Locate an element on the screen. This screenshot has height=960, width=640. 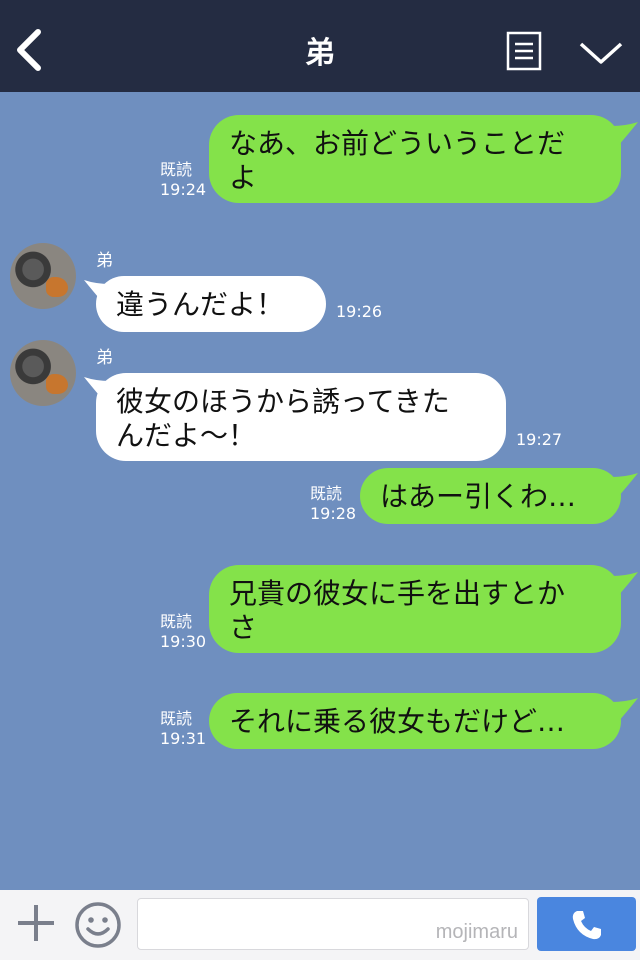
message-bubble-outgoing: 兄貴の彼女に手を出すとか さ is located at coordinates (415, 609).